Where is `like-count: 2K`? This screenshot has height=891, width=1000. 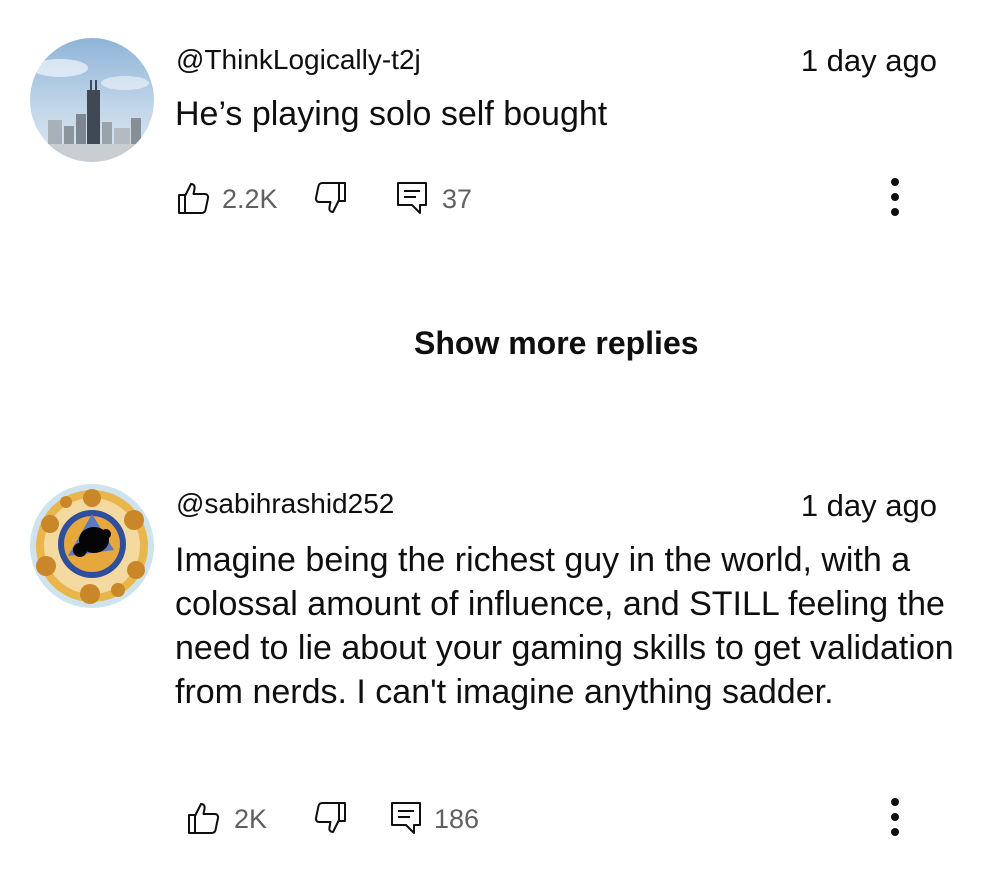
like-count: 2K is located at coordinates (251, 819).